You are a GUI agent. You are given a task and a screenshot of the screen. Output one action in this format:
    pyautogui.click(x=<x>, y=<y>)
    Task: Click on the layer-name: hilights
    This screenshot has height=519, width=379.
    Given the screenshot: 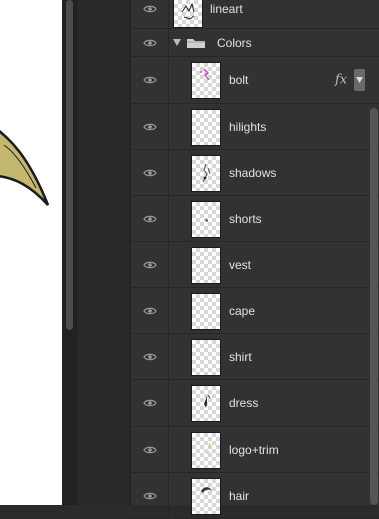 What is the action you would take?
    pyautogui.click(x=248, y=126)
    